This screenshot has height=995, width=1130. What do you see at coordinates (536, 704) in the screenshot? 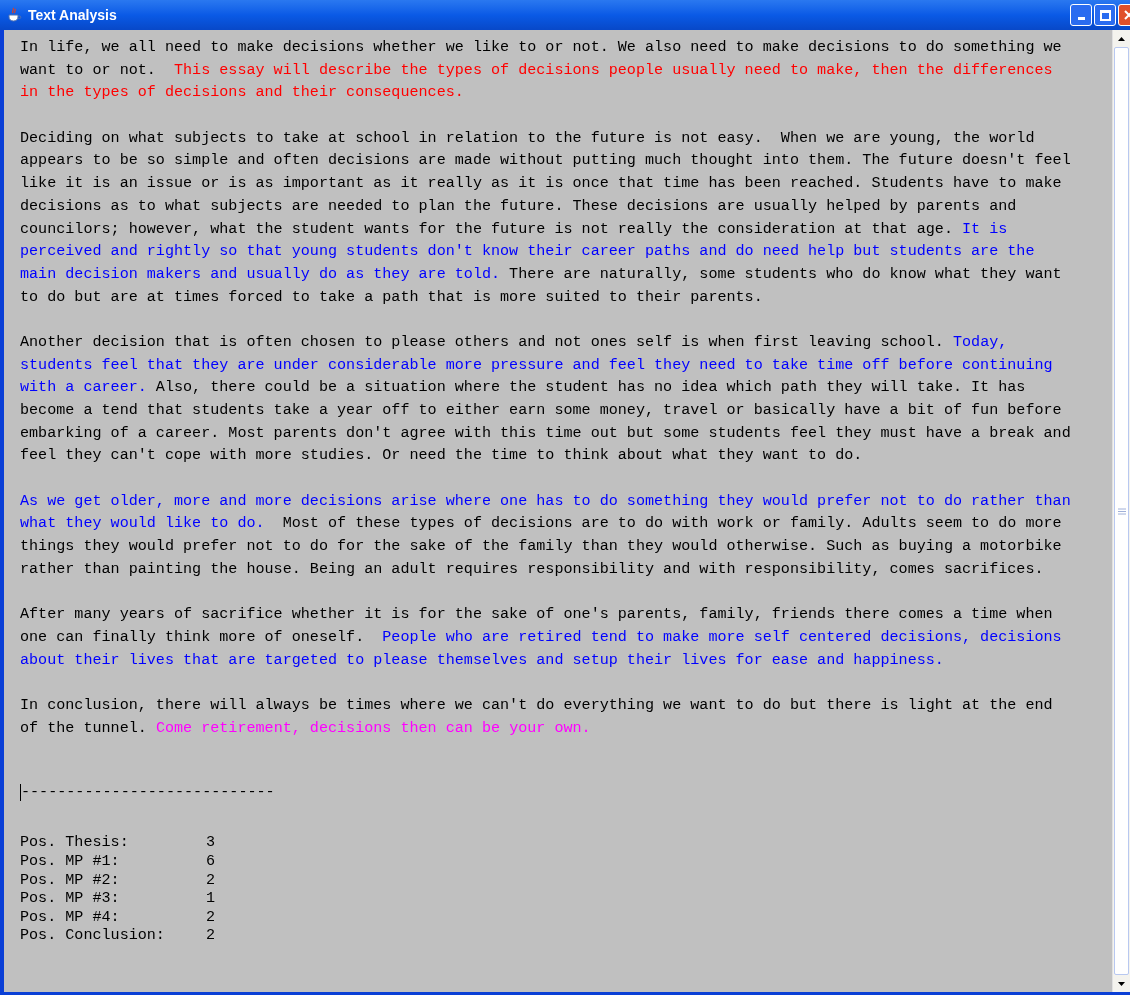
I see `essay-text: In conclusion, there will always be times where we can't do everything we want to do but there is light at the end` at bounding box center [536, 704].